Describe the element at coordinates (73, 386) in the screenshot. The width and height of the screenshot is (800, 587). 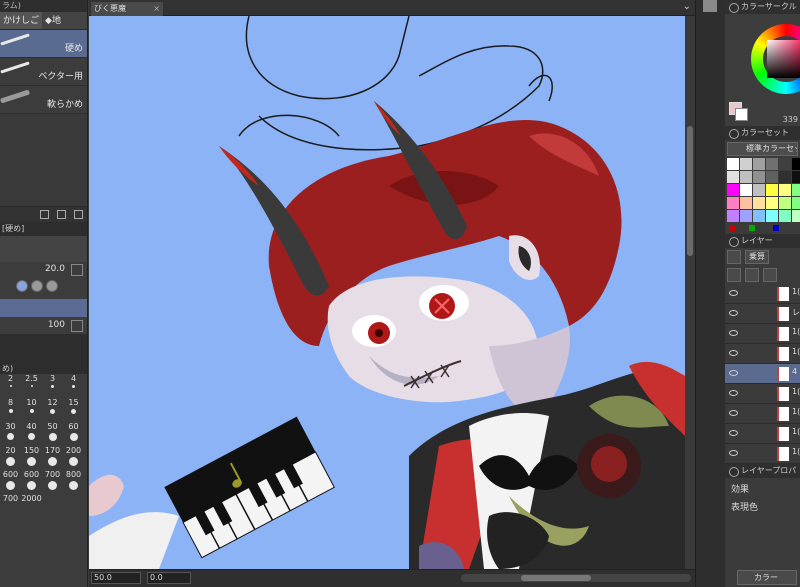
I see `size-preset: 4` at that location.